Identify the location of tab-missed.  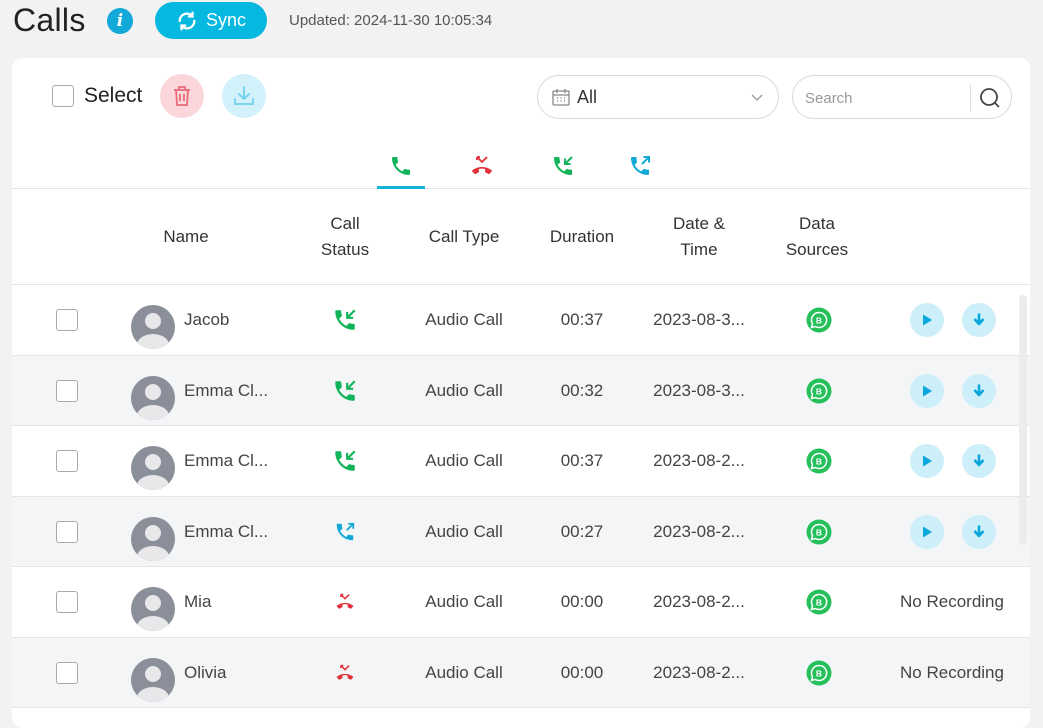
(482, 171).